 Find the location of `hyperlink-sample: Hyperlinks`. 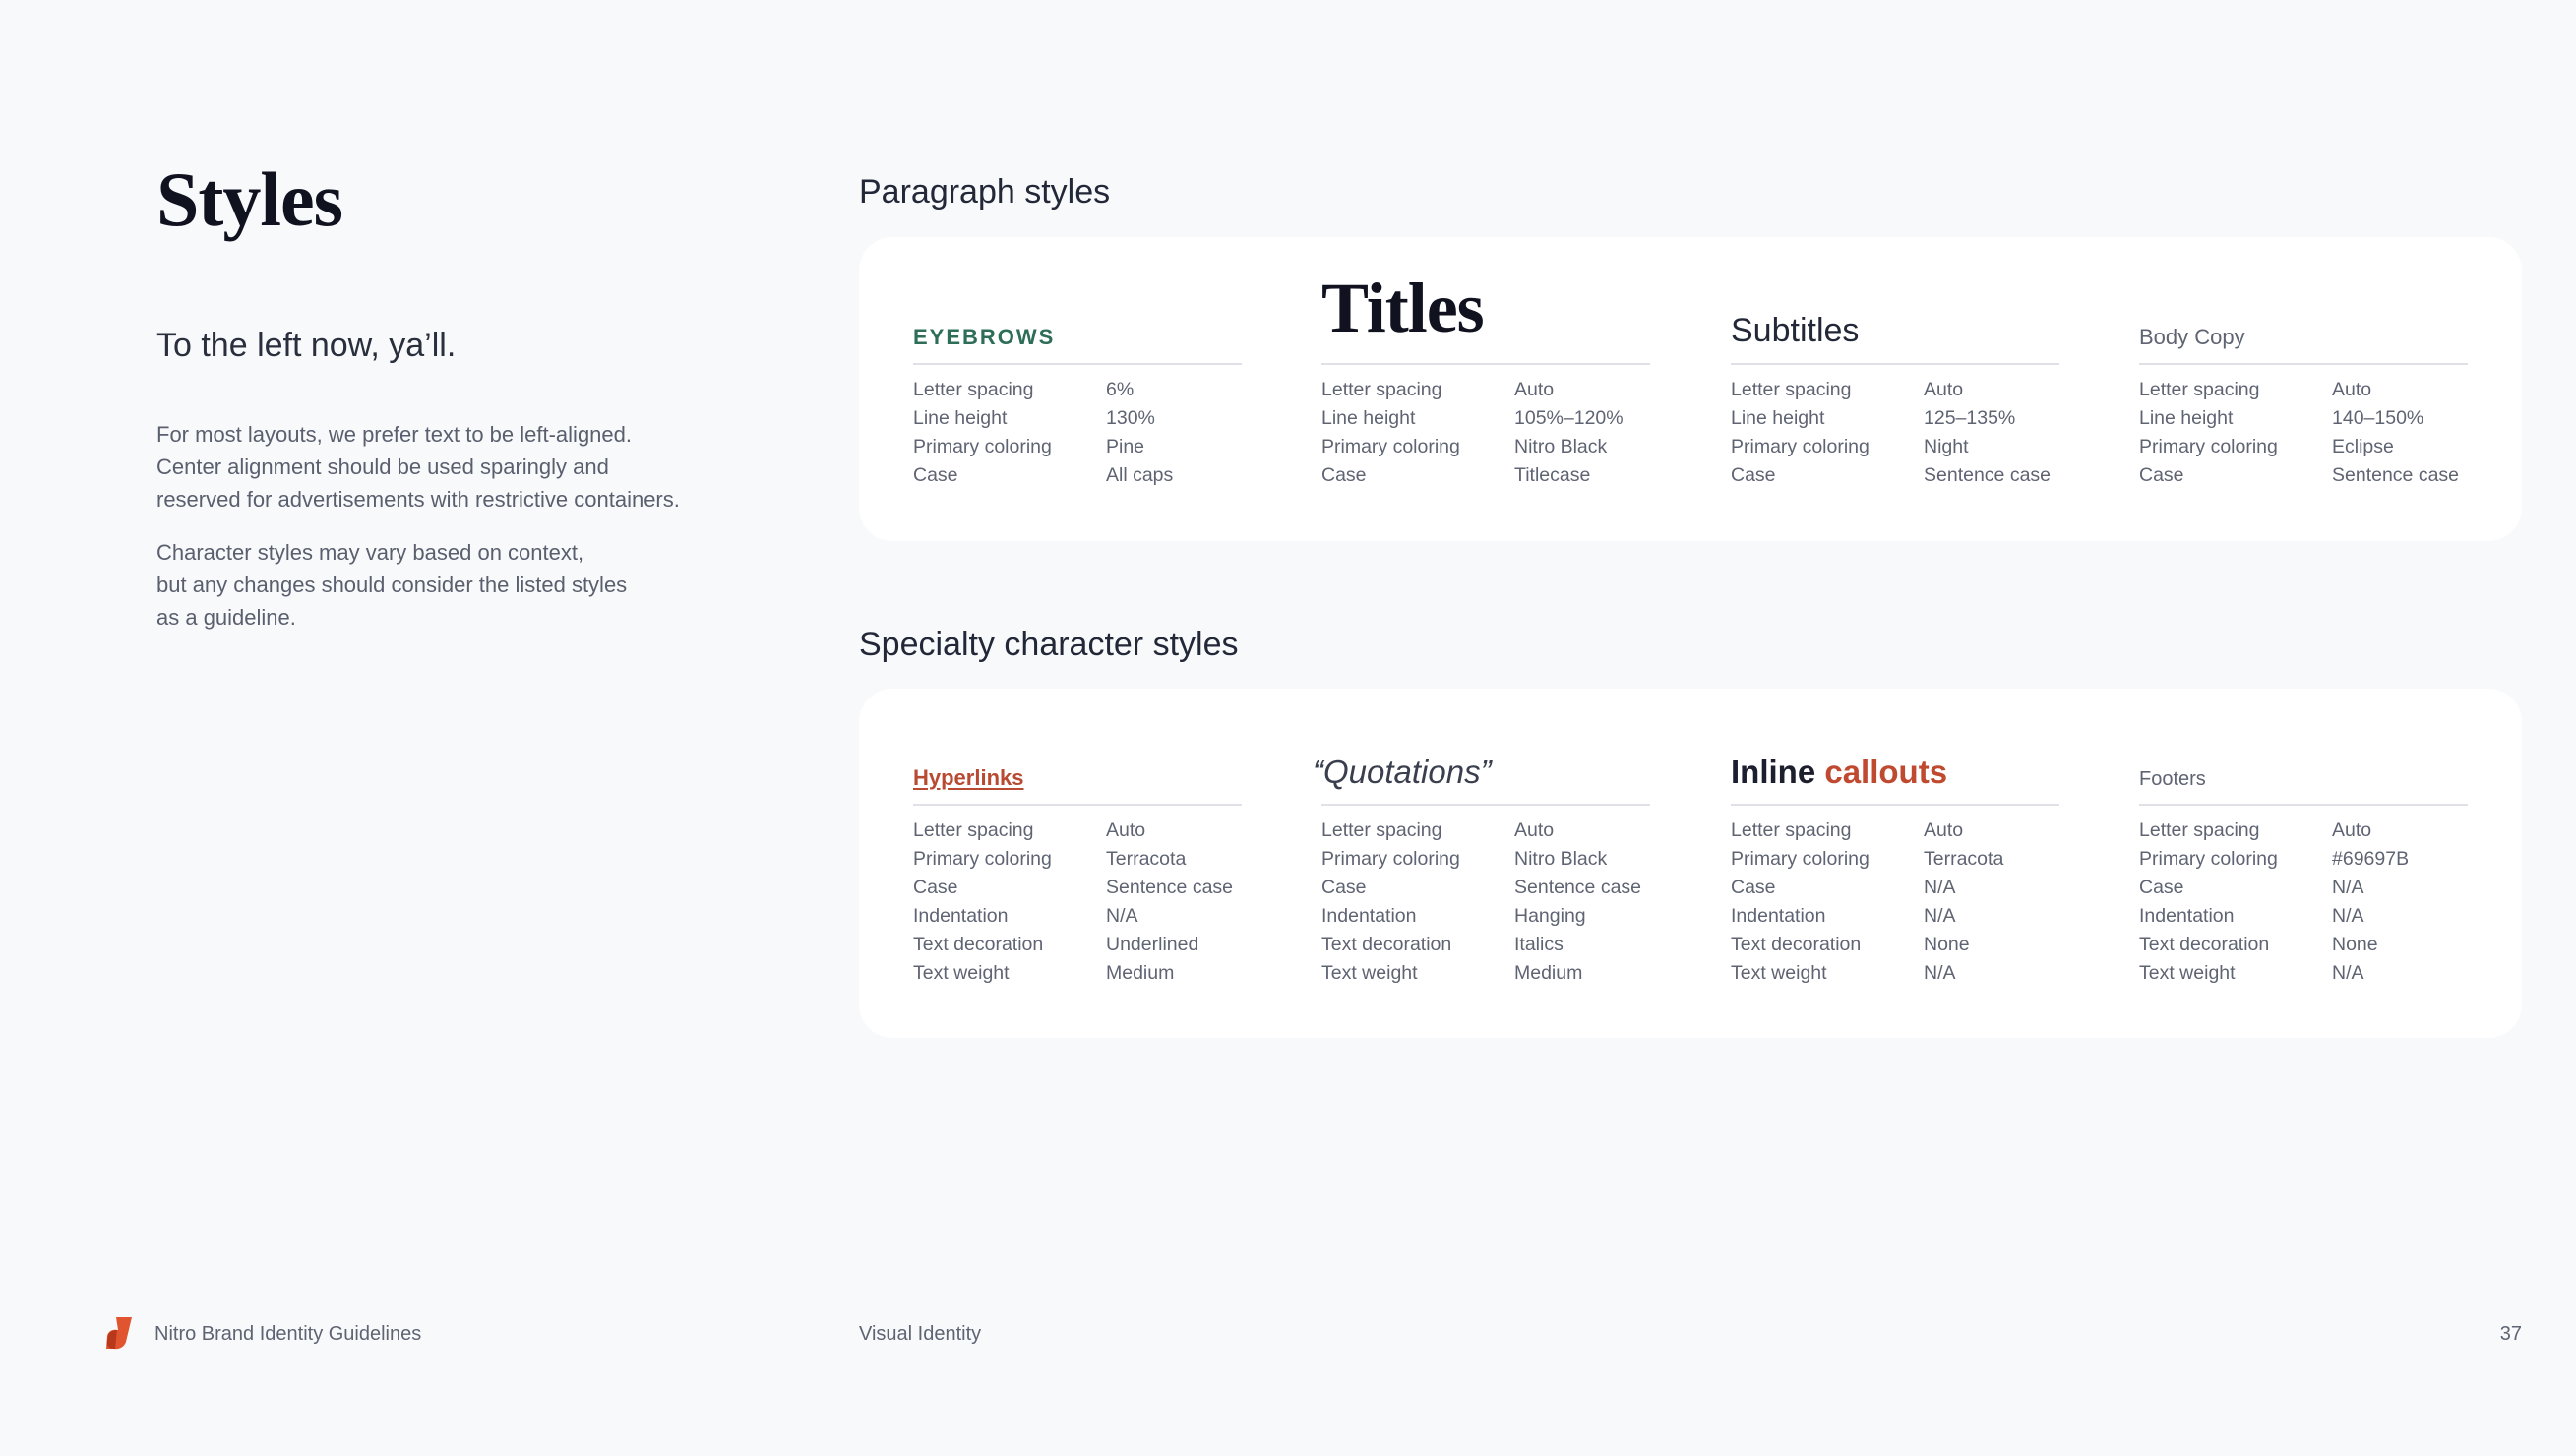

hyperlink-sample: Hyperlinks is located at coordinates (968, 778).